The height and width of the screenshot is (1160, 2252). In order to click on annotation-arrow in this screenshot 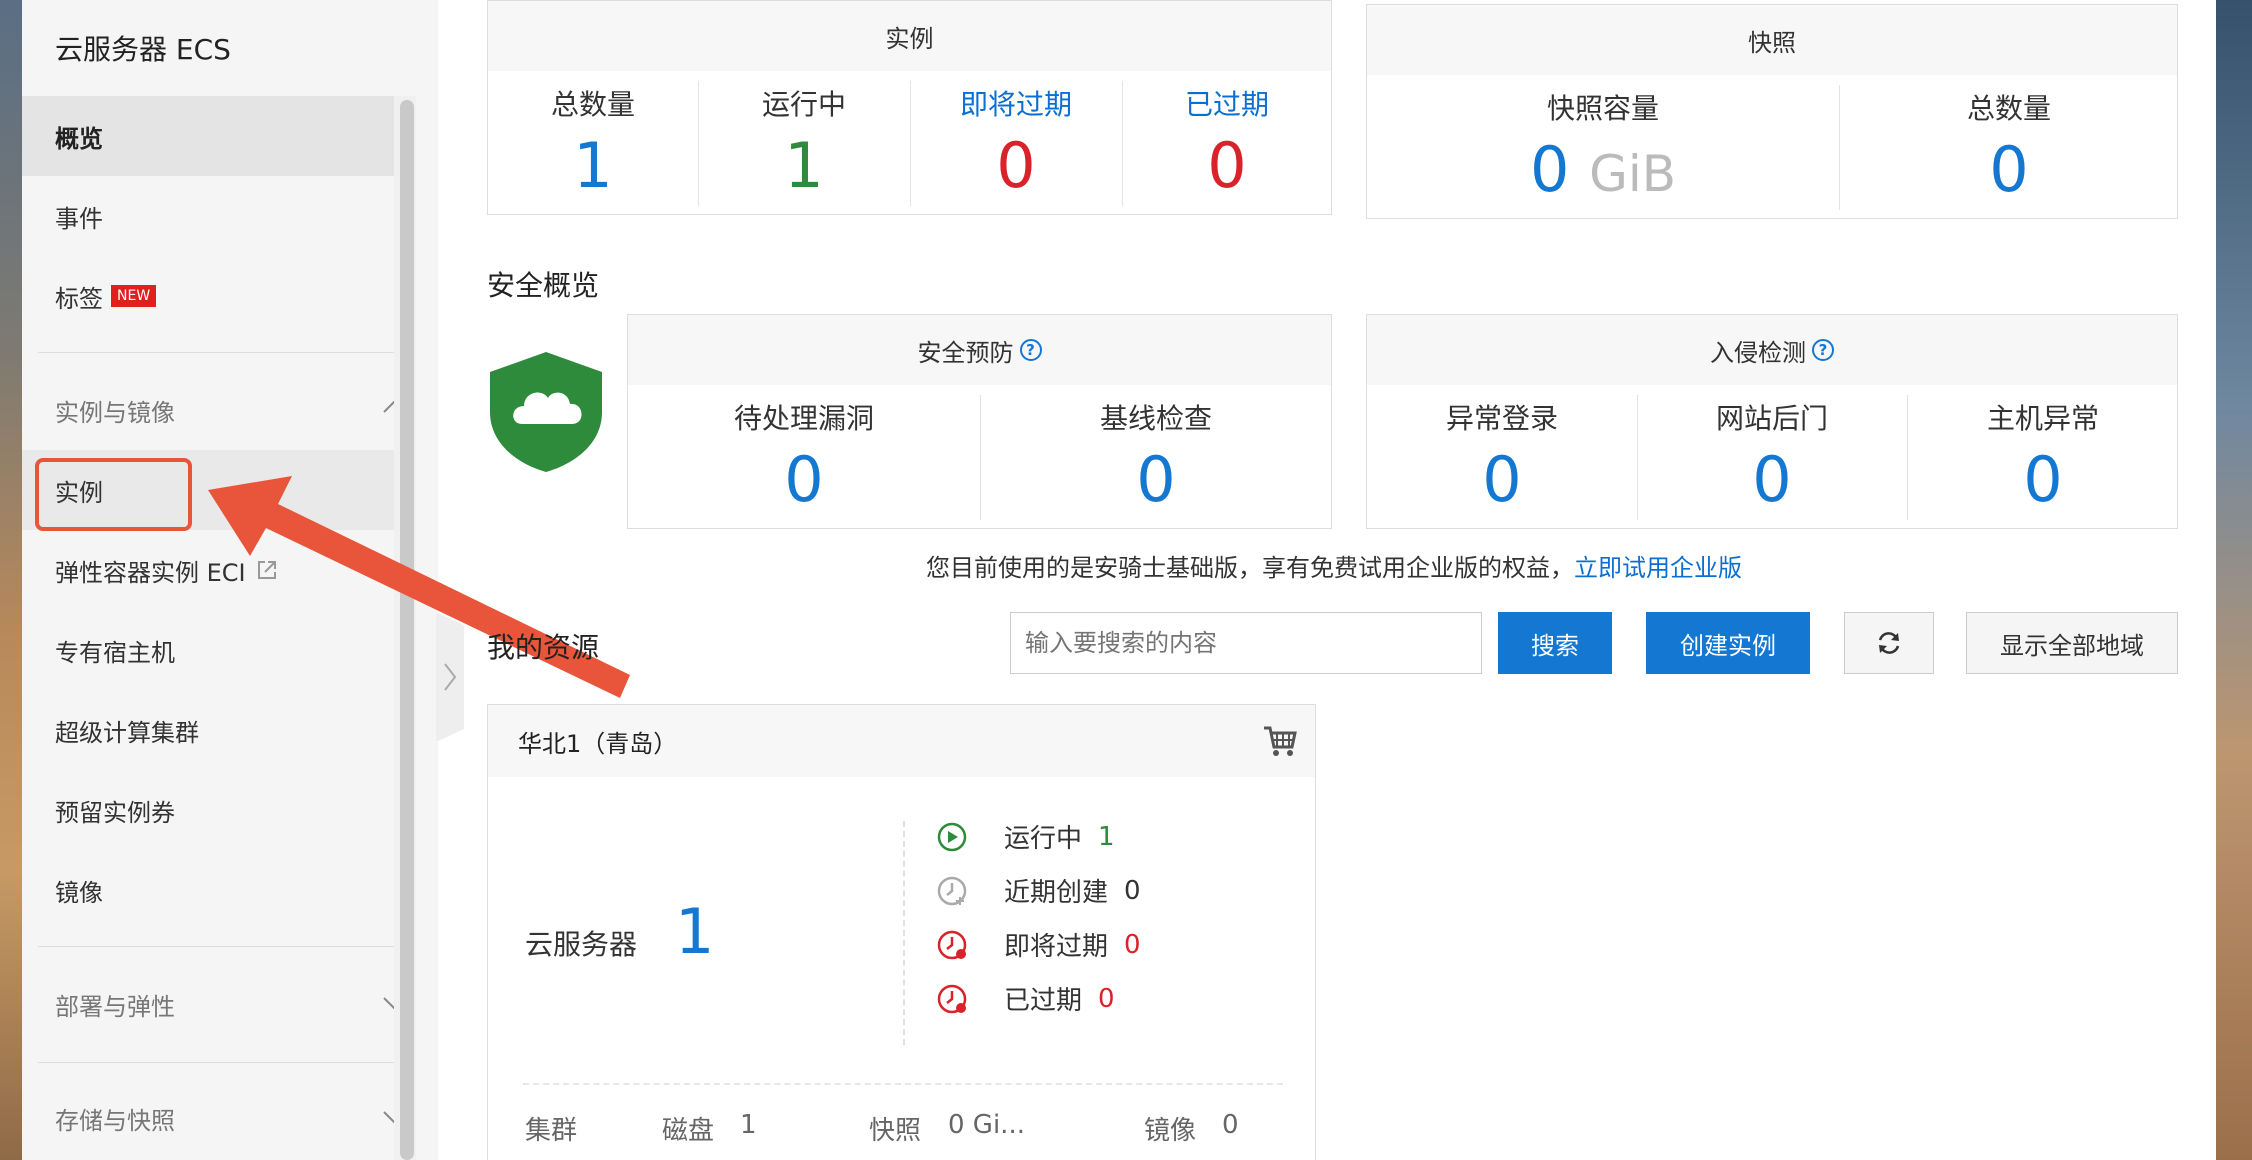, I will do `click(419, 587)`.